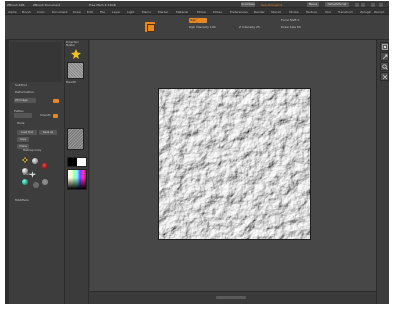  Describe the element at coordinates (311, 12) in the screenshot. I see `menu-texture: Texture` at that location.